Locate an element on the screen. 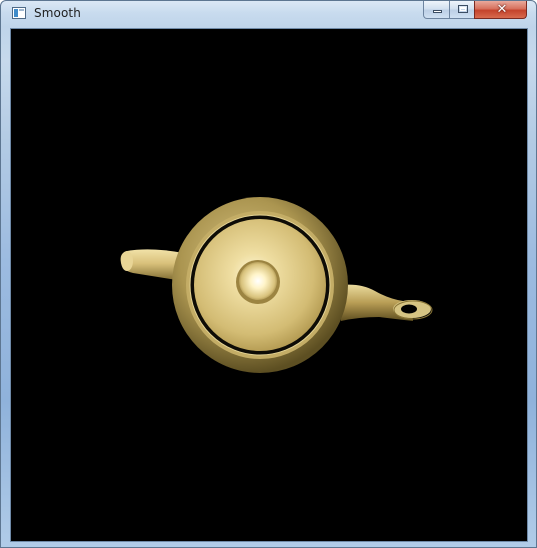 This screenshot has height=548, width=537. opengl-window-icon is located at coordinates (19, 13).